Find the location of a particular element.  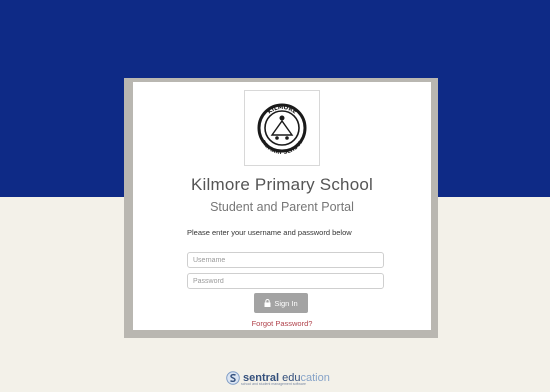

school-crest-icon: KILMORE PRIMARY SCHOOL is located at coordinates (282, 129).